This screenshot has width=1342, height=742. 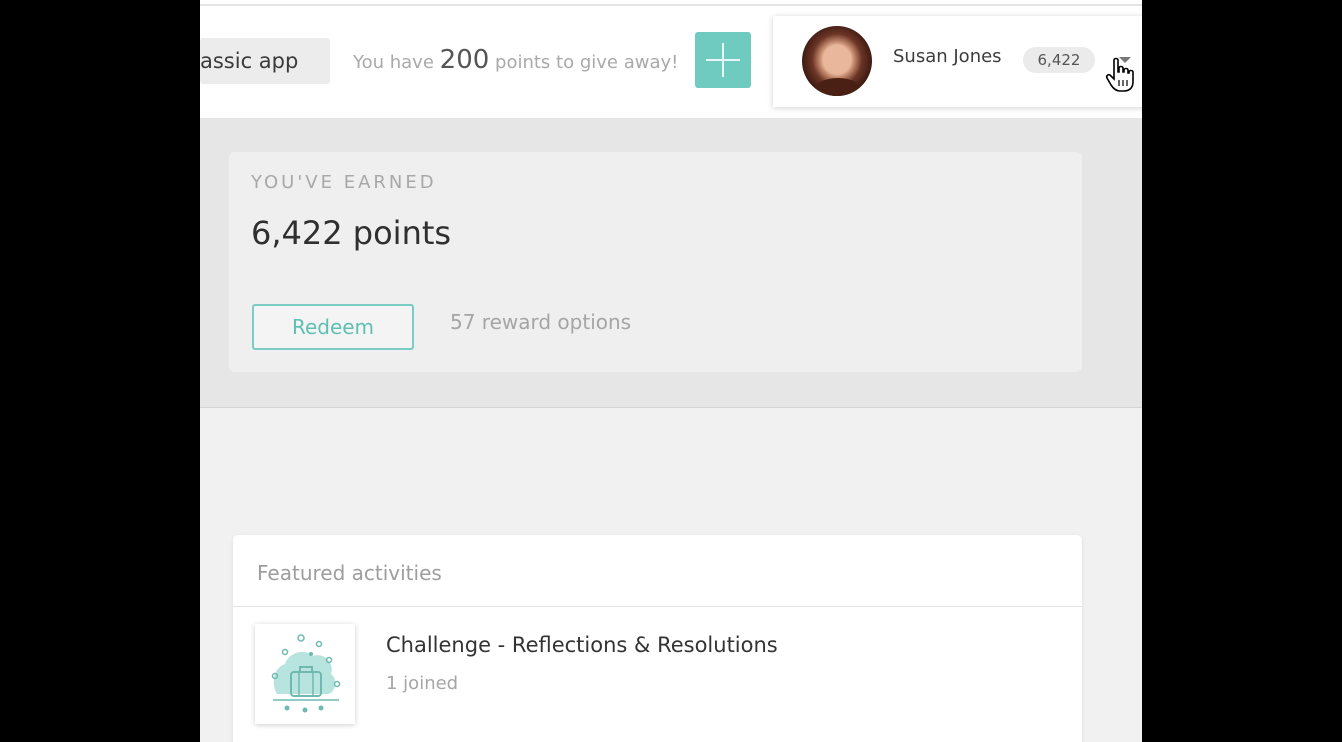 What do you see at coordinates (587, 62) in the screenshot?
I see `give-suffix: points to give away!` at bounding box center [587, 62].